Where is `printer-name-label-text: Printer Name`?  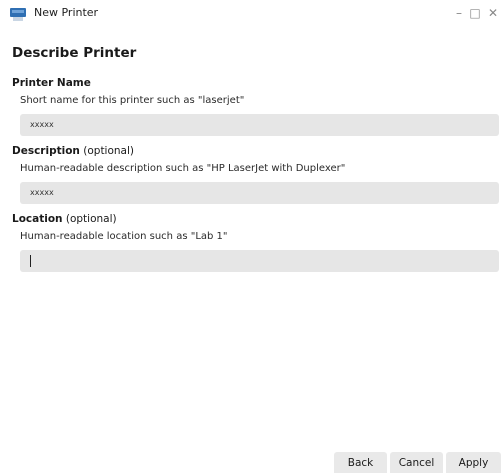 printer-name-label-text: Printer Name is located at coordinates (51, 83).